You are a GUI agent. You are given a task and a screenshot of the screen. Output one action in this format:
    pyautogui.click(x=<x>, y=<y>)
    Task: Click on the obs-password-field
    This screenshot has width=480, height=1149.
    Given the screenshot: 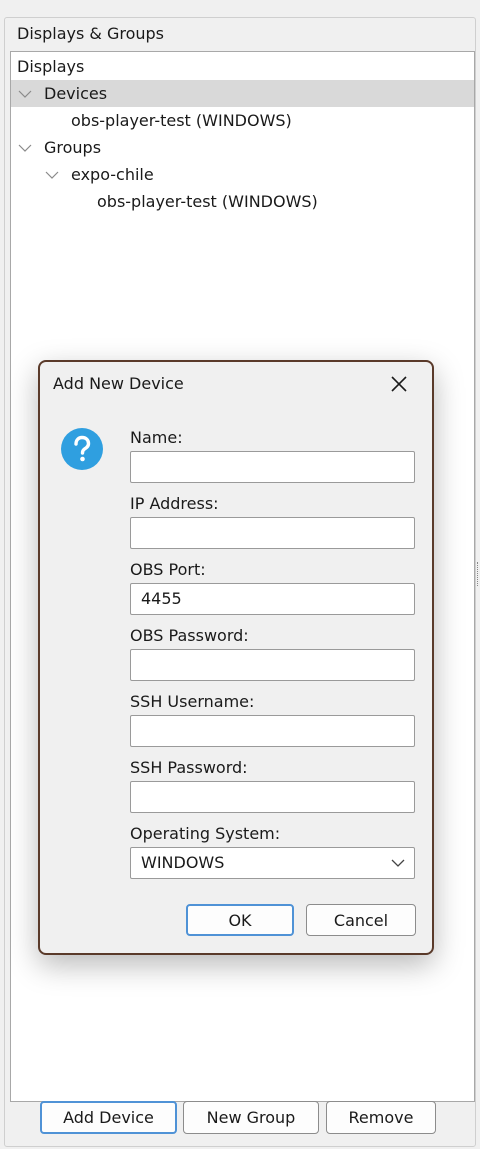 What is the action you would take?
    pyautogui.click(x=272, y=665)
    